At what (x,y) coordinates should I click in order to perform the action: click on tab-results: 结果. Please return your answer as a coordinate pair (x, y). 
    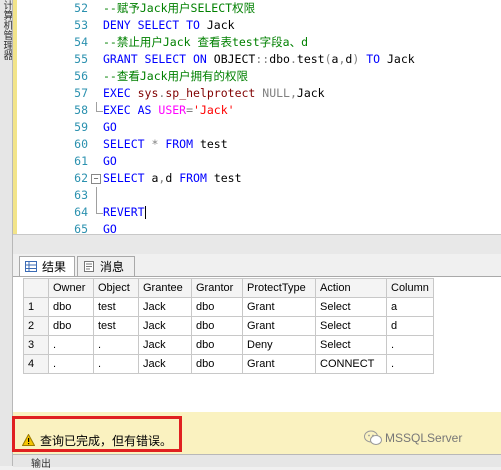
    Looking at the image, I should click on (47, 266).